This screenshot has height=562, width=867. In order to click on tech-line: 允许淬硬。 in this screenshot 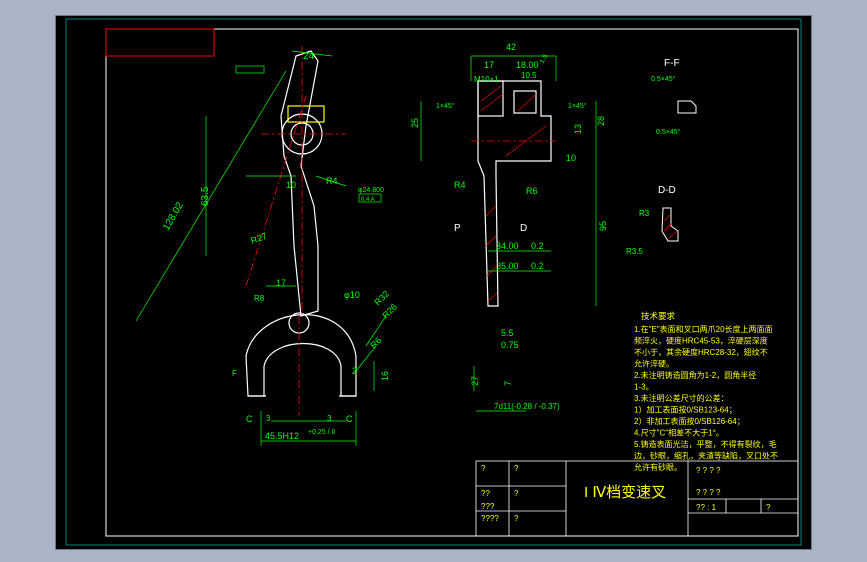, I will do `click(654, 364)`.